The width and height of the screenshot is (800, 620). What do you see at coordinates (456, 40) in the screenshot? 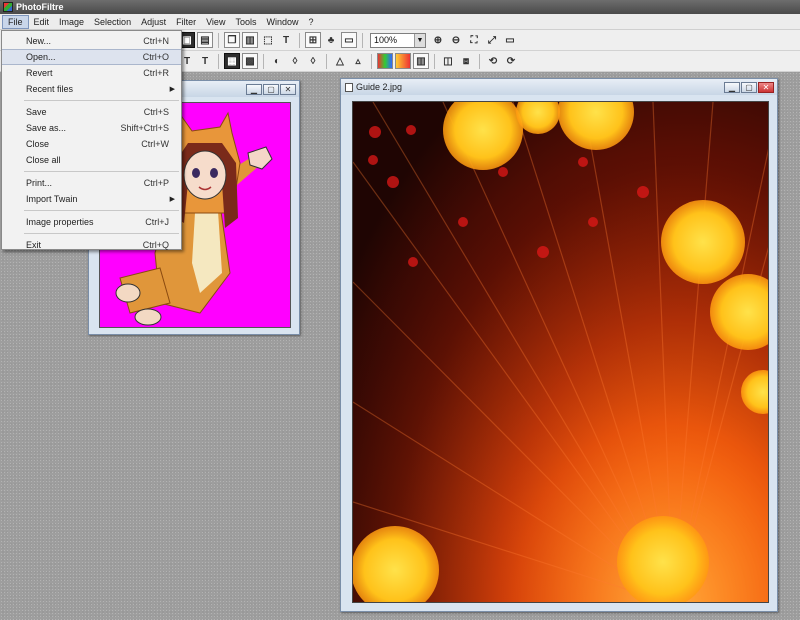
I see `zoom-out-icon: ⊖` at bounding box center [456, 40].